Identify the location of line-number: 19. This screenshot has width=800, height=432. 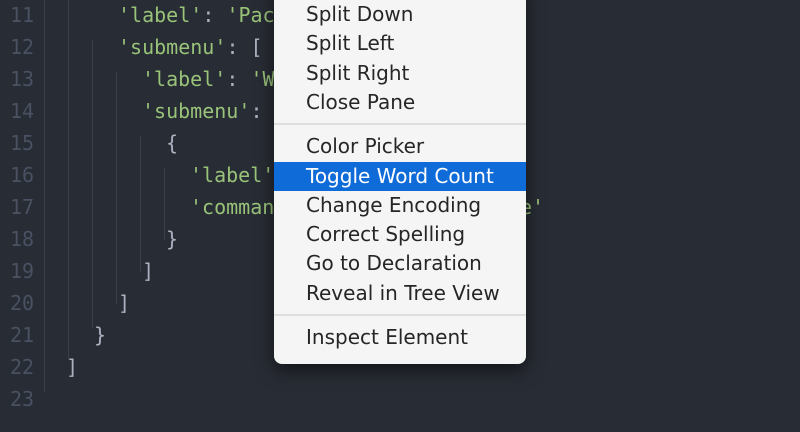
(22, 271).